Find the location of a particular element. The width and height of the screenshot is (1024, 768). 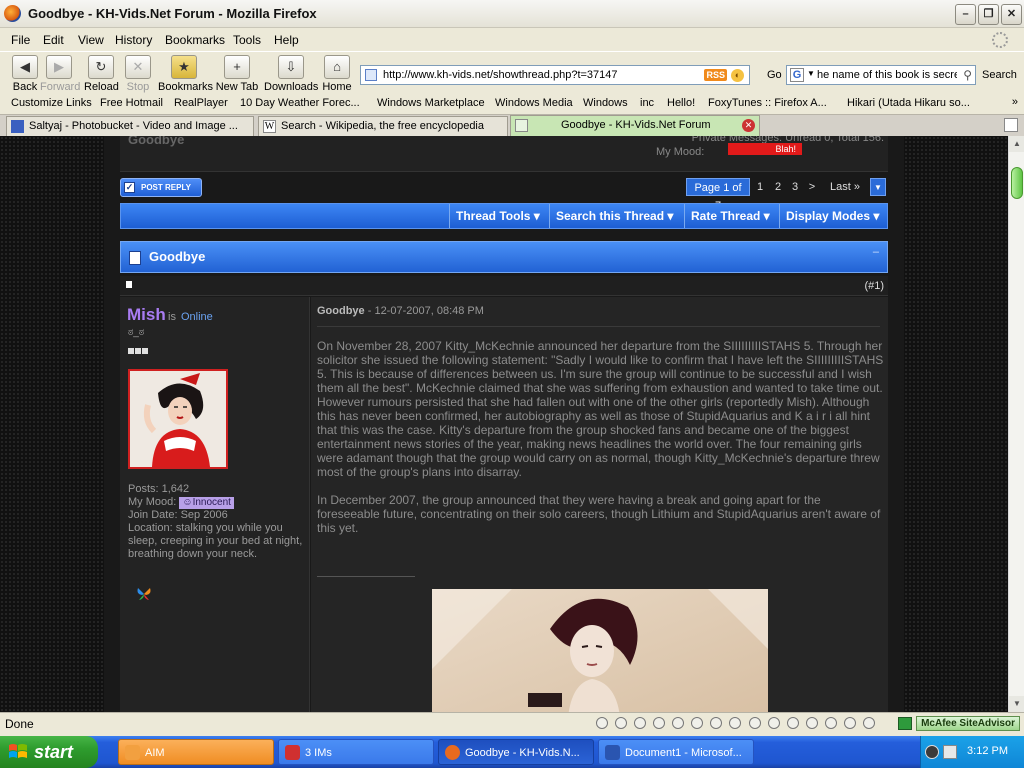

start-button: start is located at coordinates (49, 752).